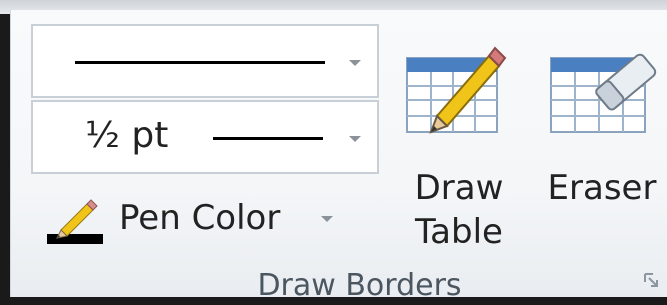  I want to click on eraser-icon, so click(603, 93).